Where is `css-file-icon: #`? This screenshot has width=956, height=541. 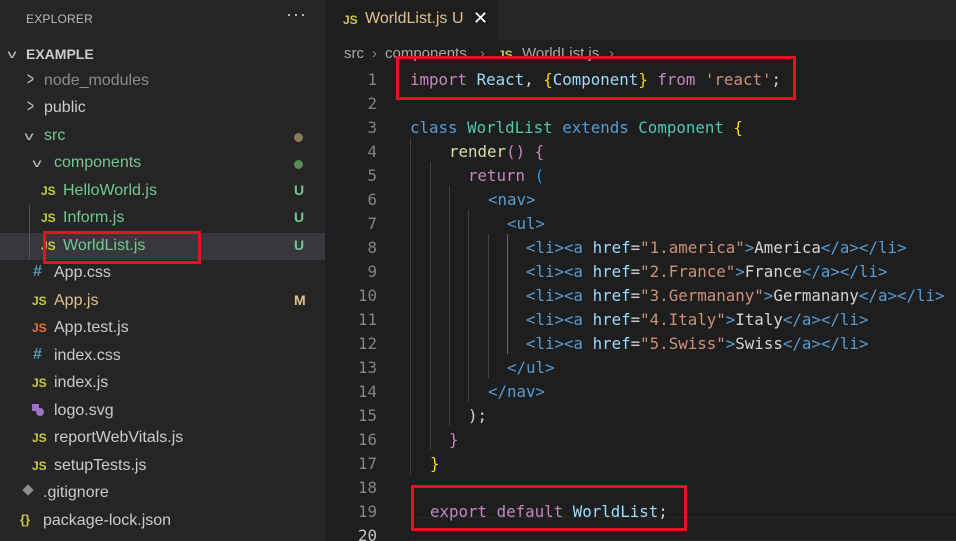 css-file-icon: # is located at coordinates (37, 271).